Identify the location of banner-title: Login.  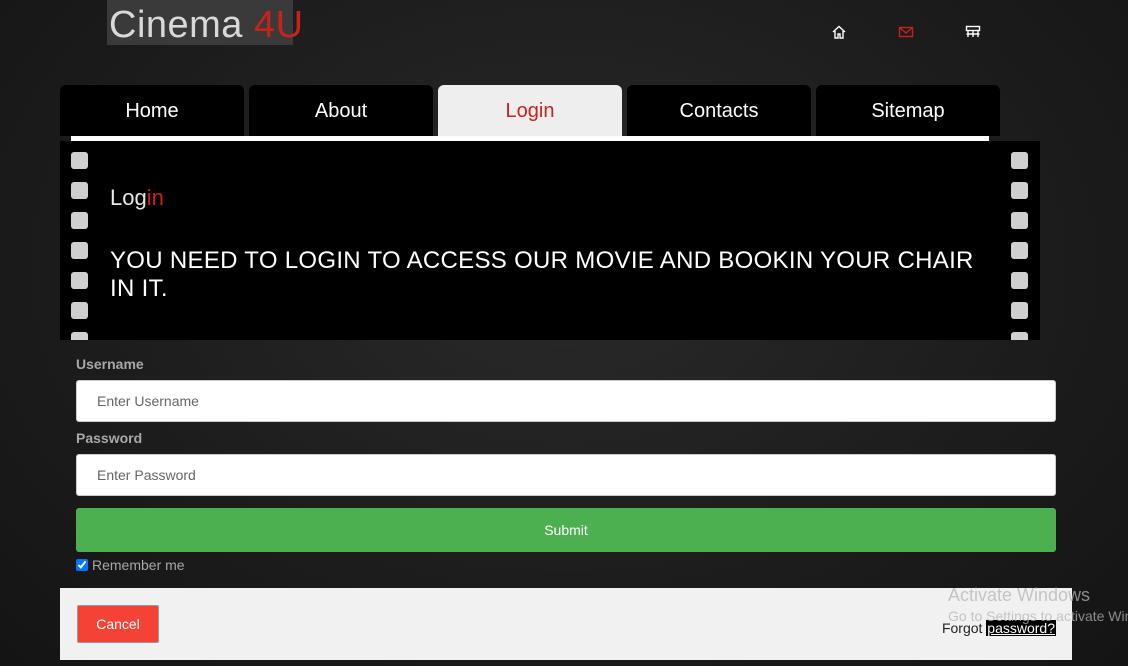
(137, 198).